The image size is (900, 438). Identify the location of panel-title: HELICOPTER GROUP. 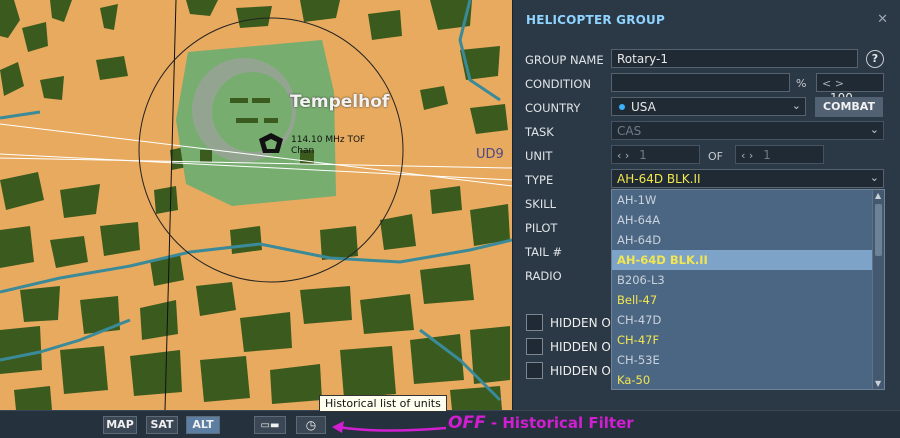
(595, 20).